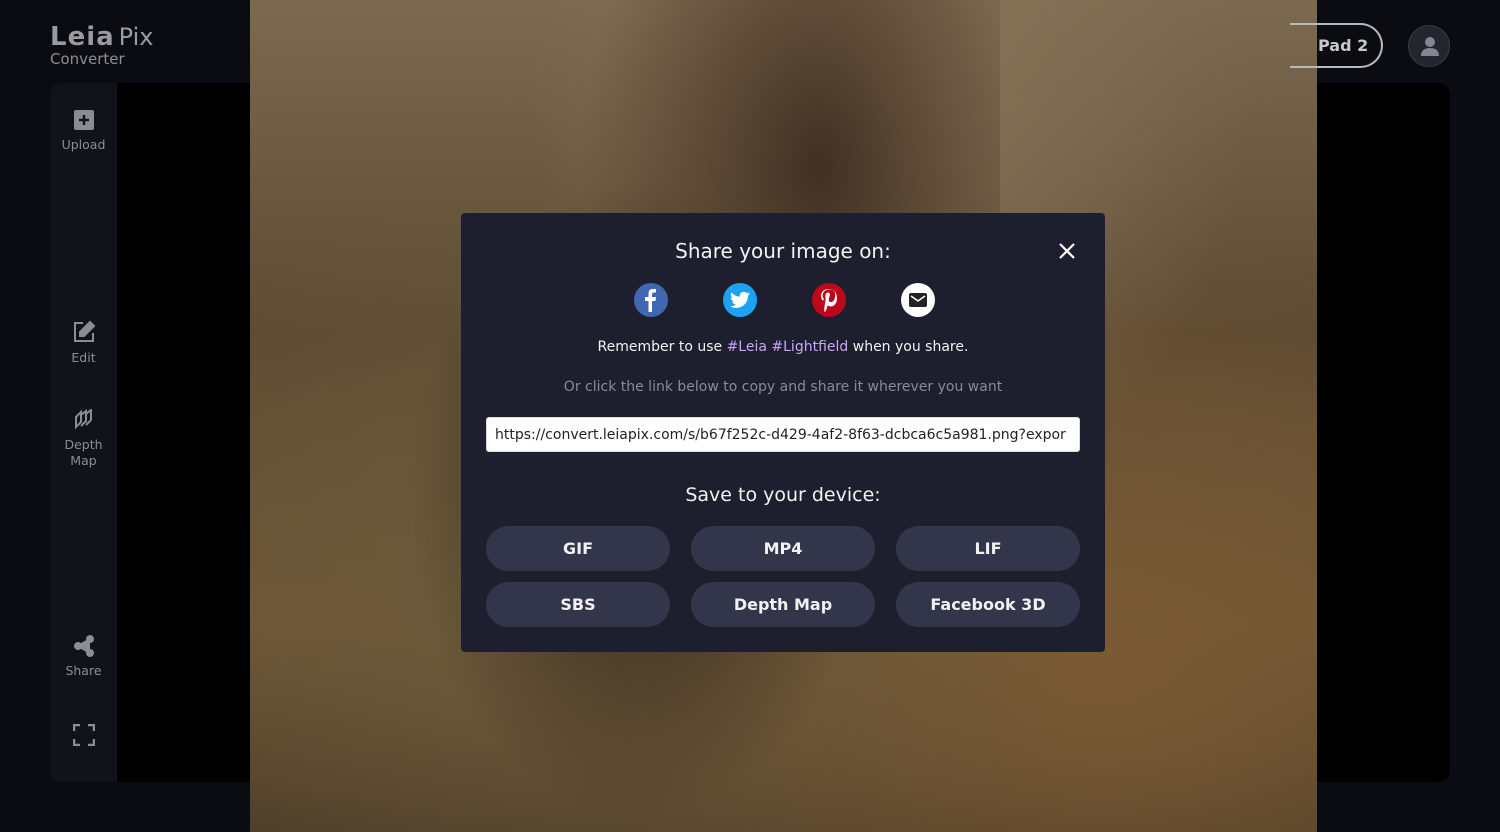 Image resolution: width=1500 pixels, height=832 pixels. I want to click on pinterest-share-button, so click(829, 300).